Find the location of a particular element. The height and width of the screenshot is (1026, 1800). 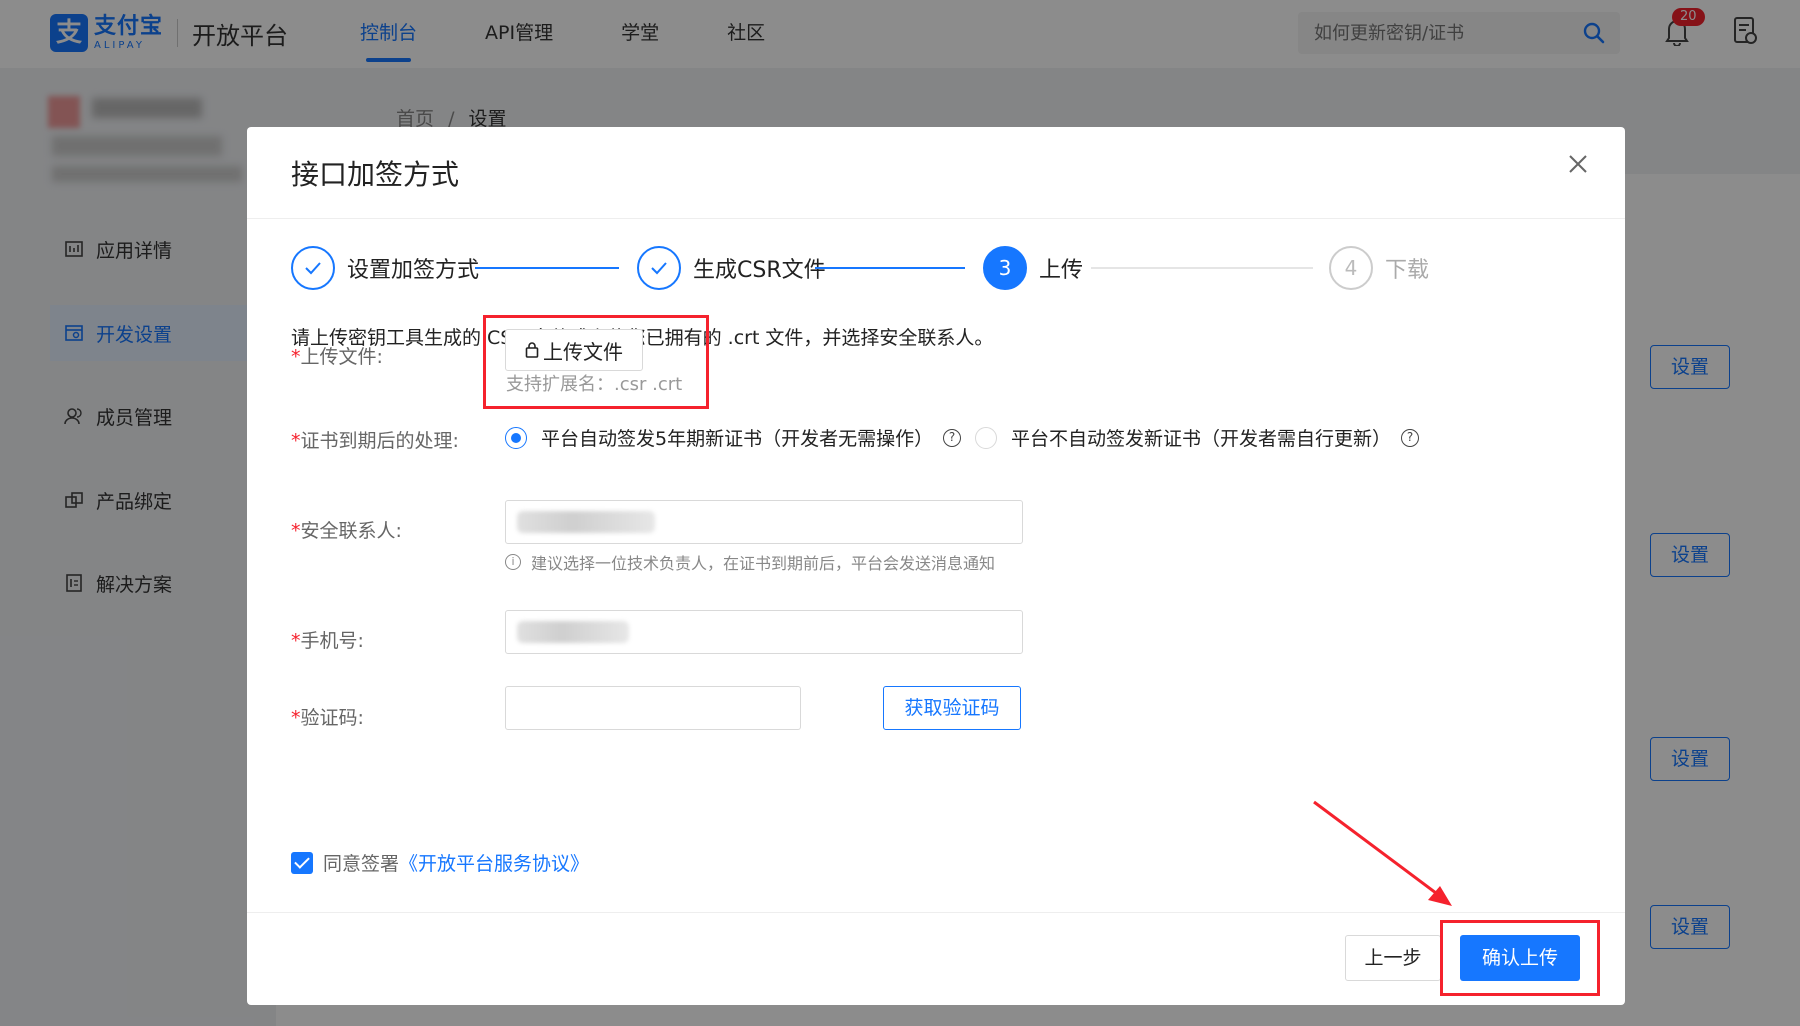

step-set-signing-method: 设置加签方式 is located at coordinates (385, 268).